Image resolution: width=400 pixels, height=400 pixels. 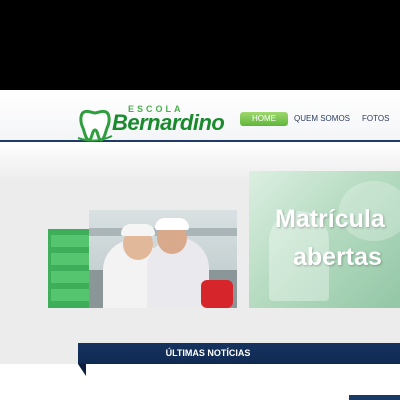 What do you see at coordinates (82, 370) in the screenshot?
I see `news-header-flap` at bounding box center [82, 370].